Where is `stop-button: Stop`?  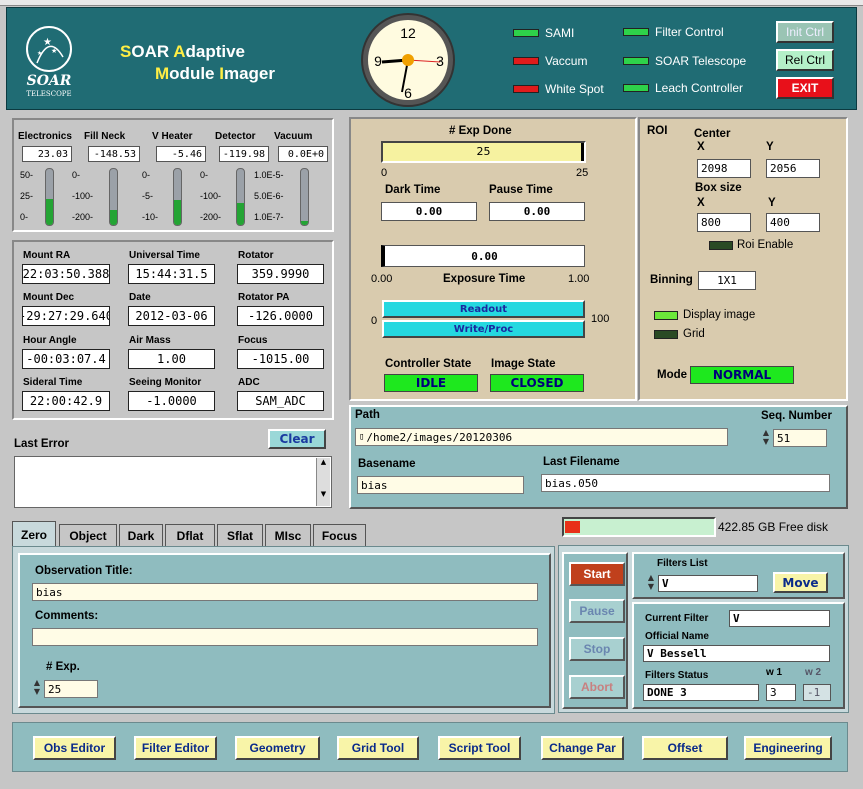
stop-button: Stop is located at coordinates (597, 649).